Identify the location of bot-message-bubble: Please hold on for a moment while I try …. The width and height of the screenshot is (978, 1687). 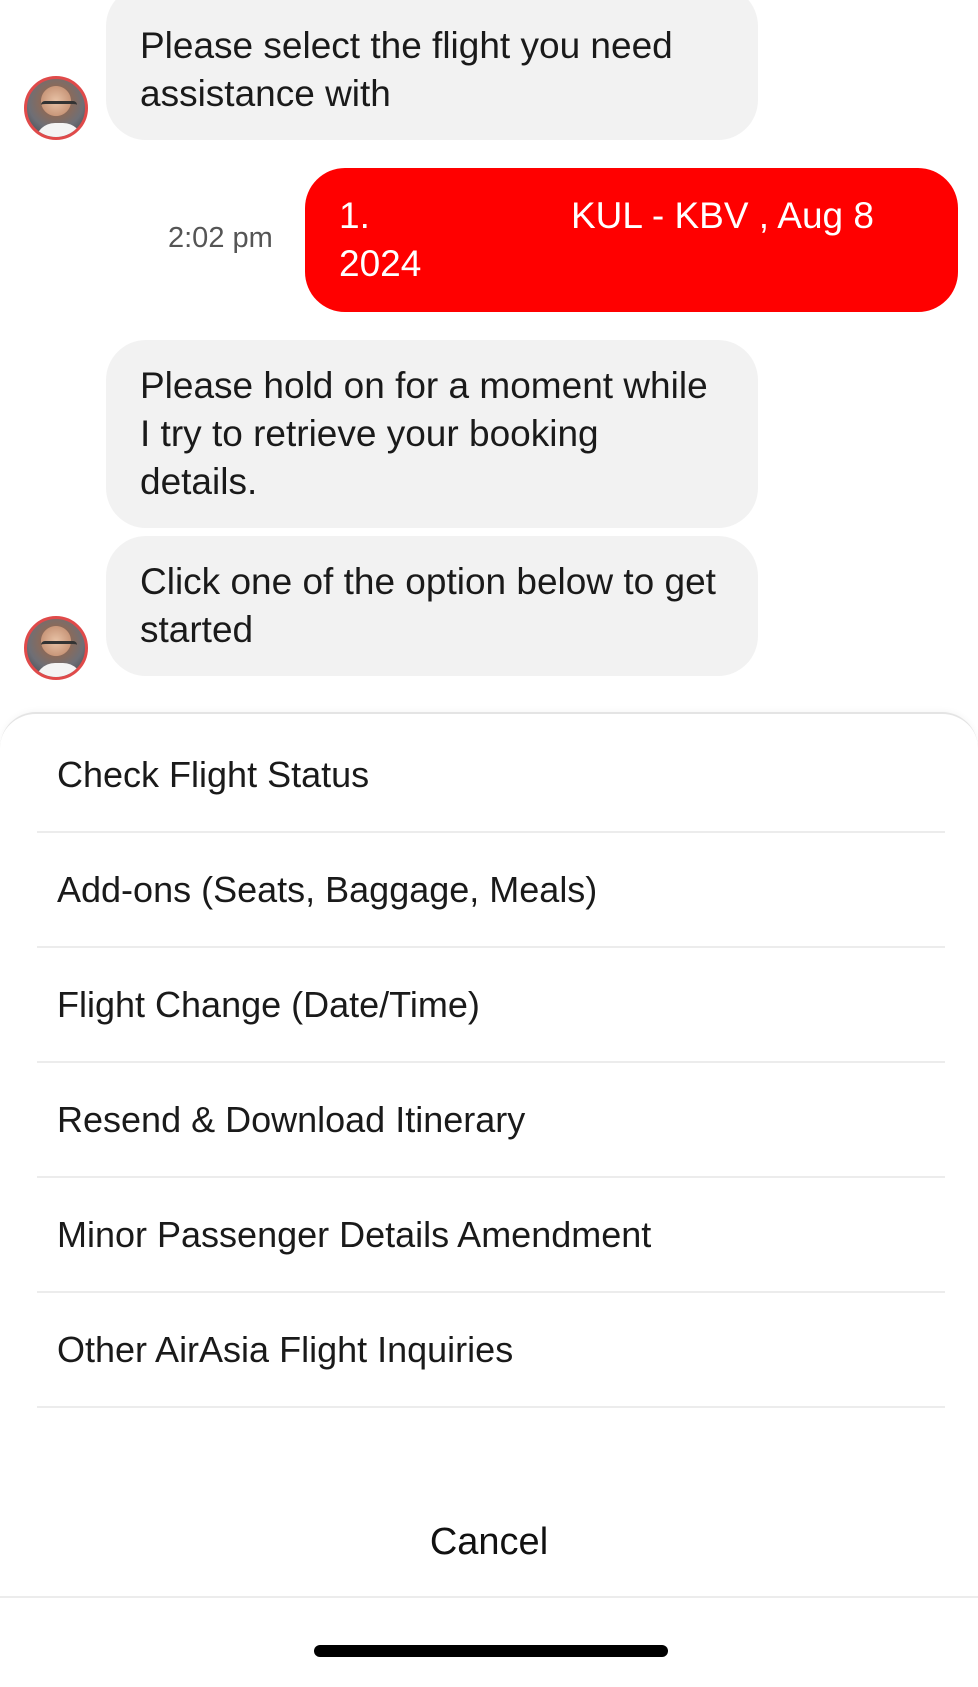
(432, 434).